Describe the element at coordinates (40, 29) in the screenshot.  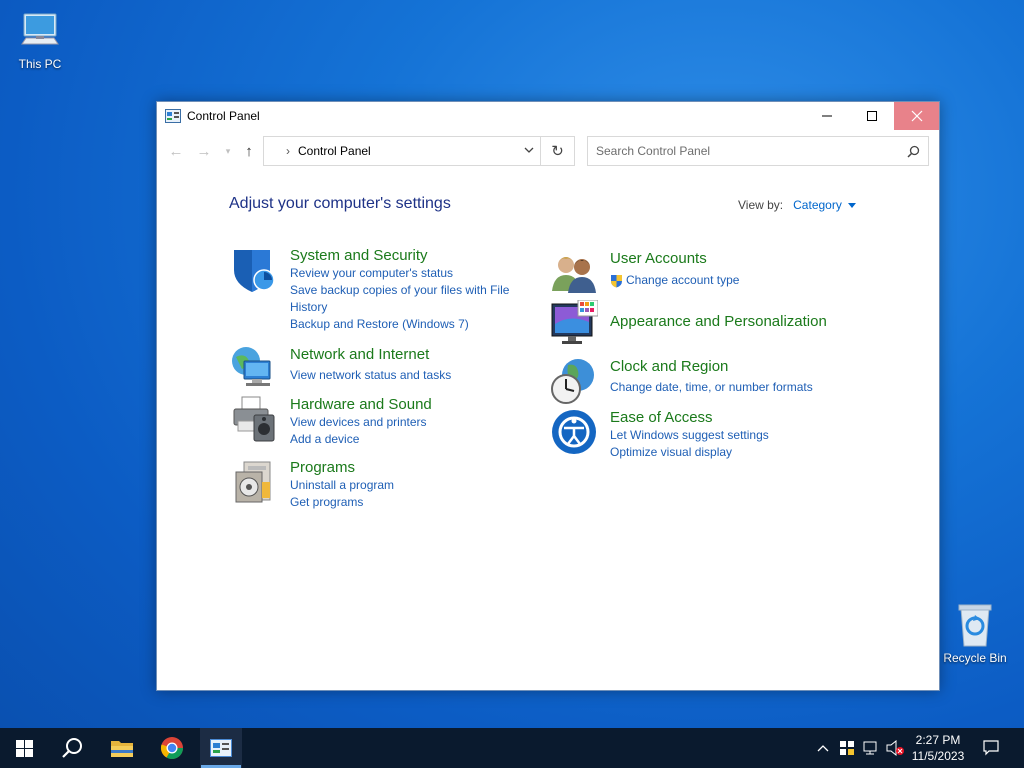
I see `computer-icon` at that location.